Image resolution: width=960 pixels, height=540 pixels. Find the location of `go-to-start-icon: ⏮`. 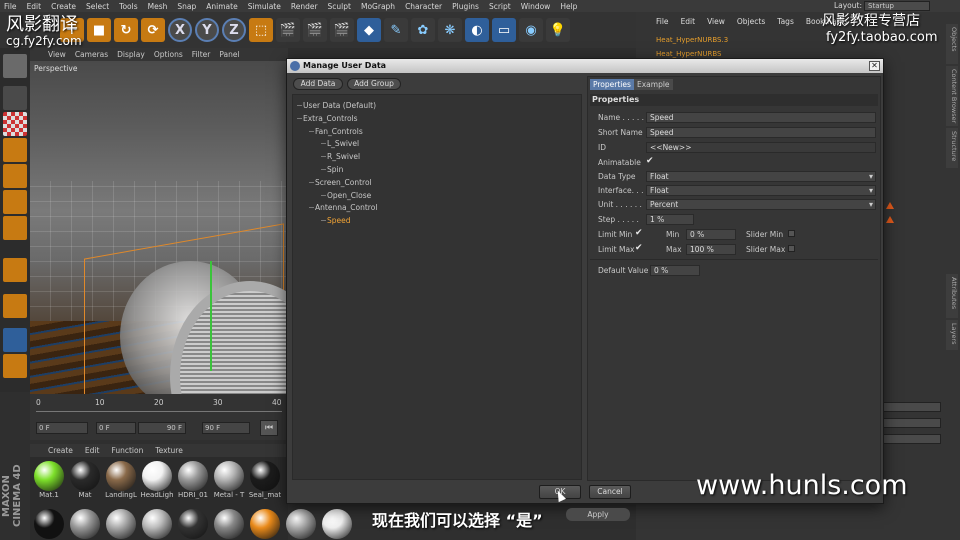

go-to-start-icon: ⏮ is located at coordinates (269, 428).